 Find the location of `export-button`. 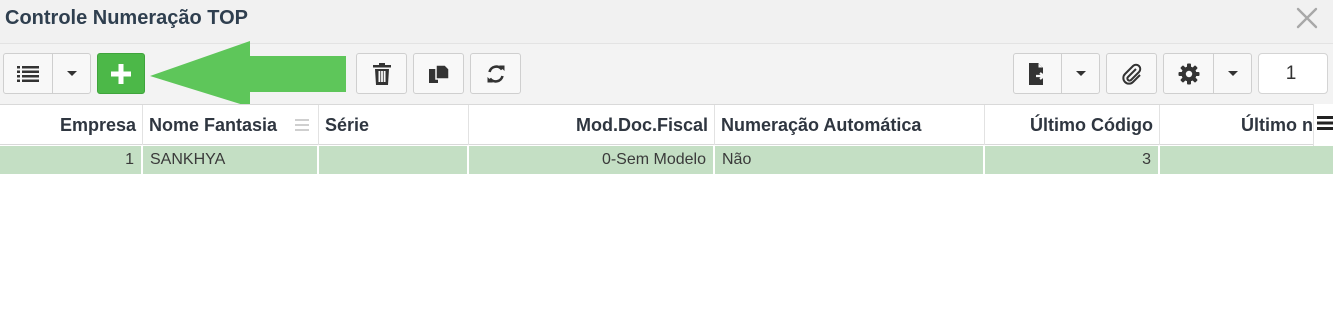

export-button is located at coordinates (1037, 73).